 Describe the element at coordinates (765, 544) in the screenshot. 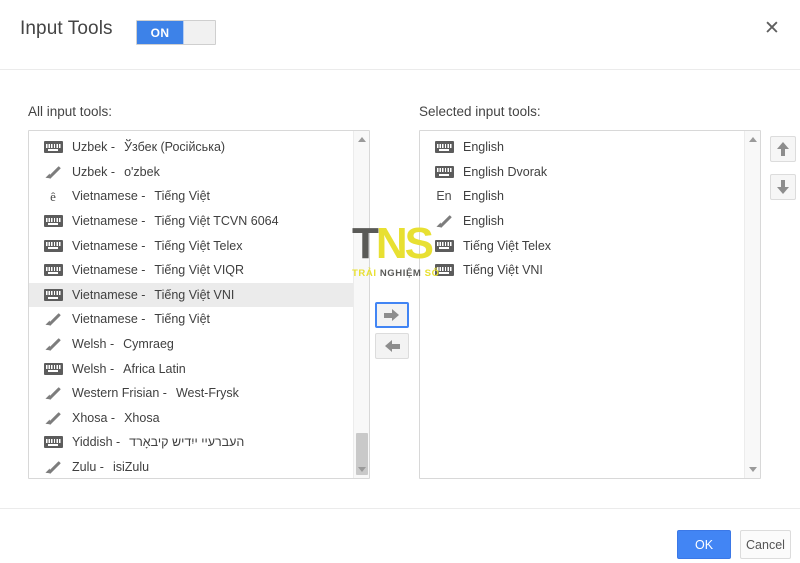

I see `cancel-button: Cancel` at that location.